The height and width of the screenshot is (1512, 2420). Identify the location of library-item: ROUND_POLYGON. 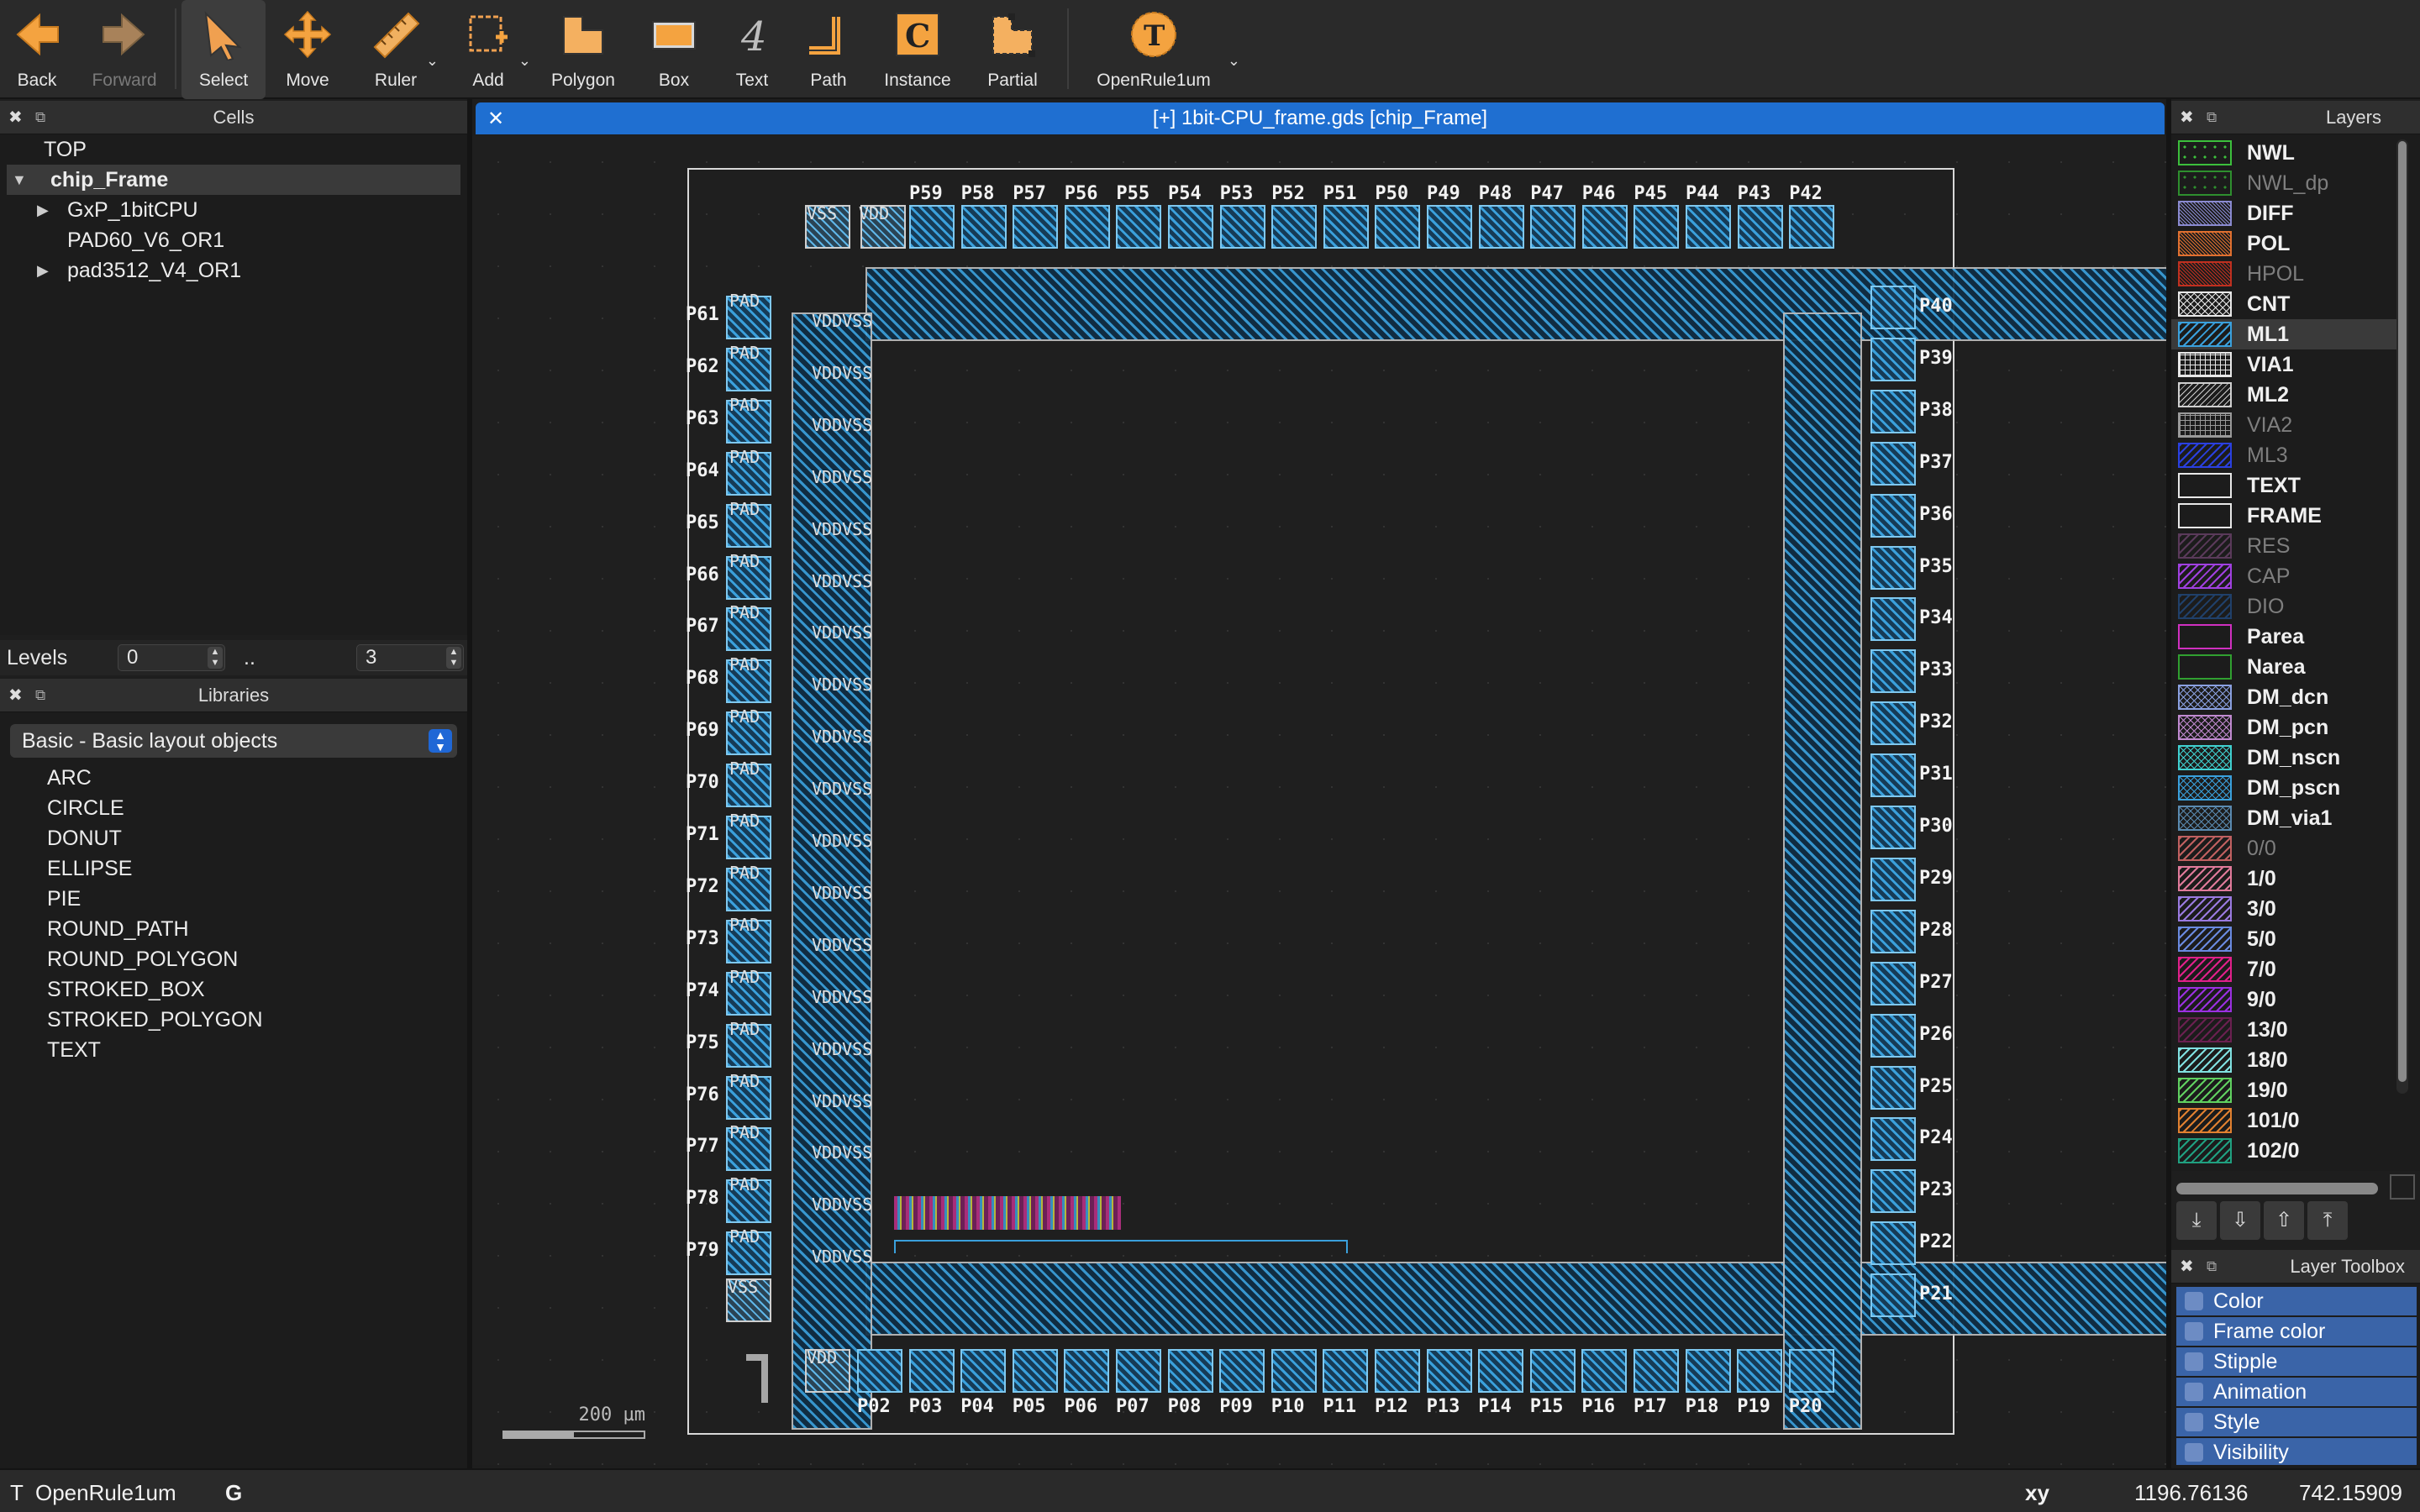
(233, 959).